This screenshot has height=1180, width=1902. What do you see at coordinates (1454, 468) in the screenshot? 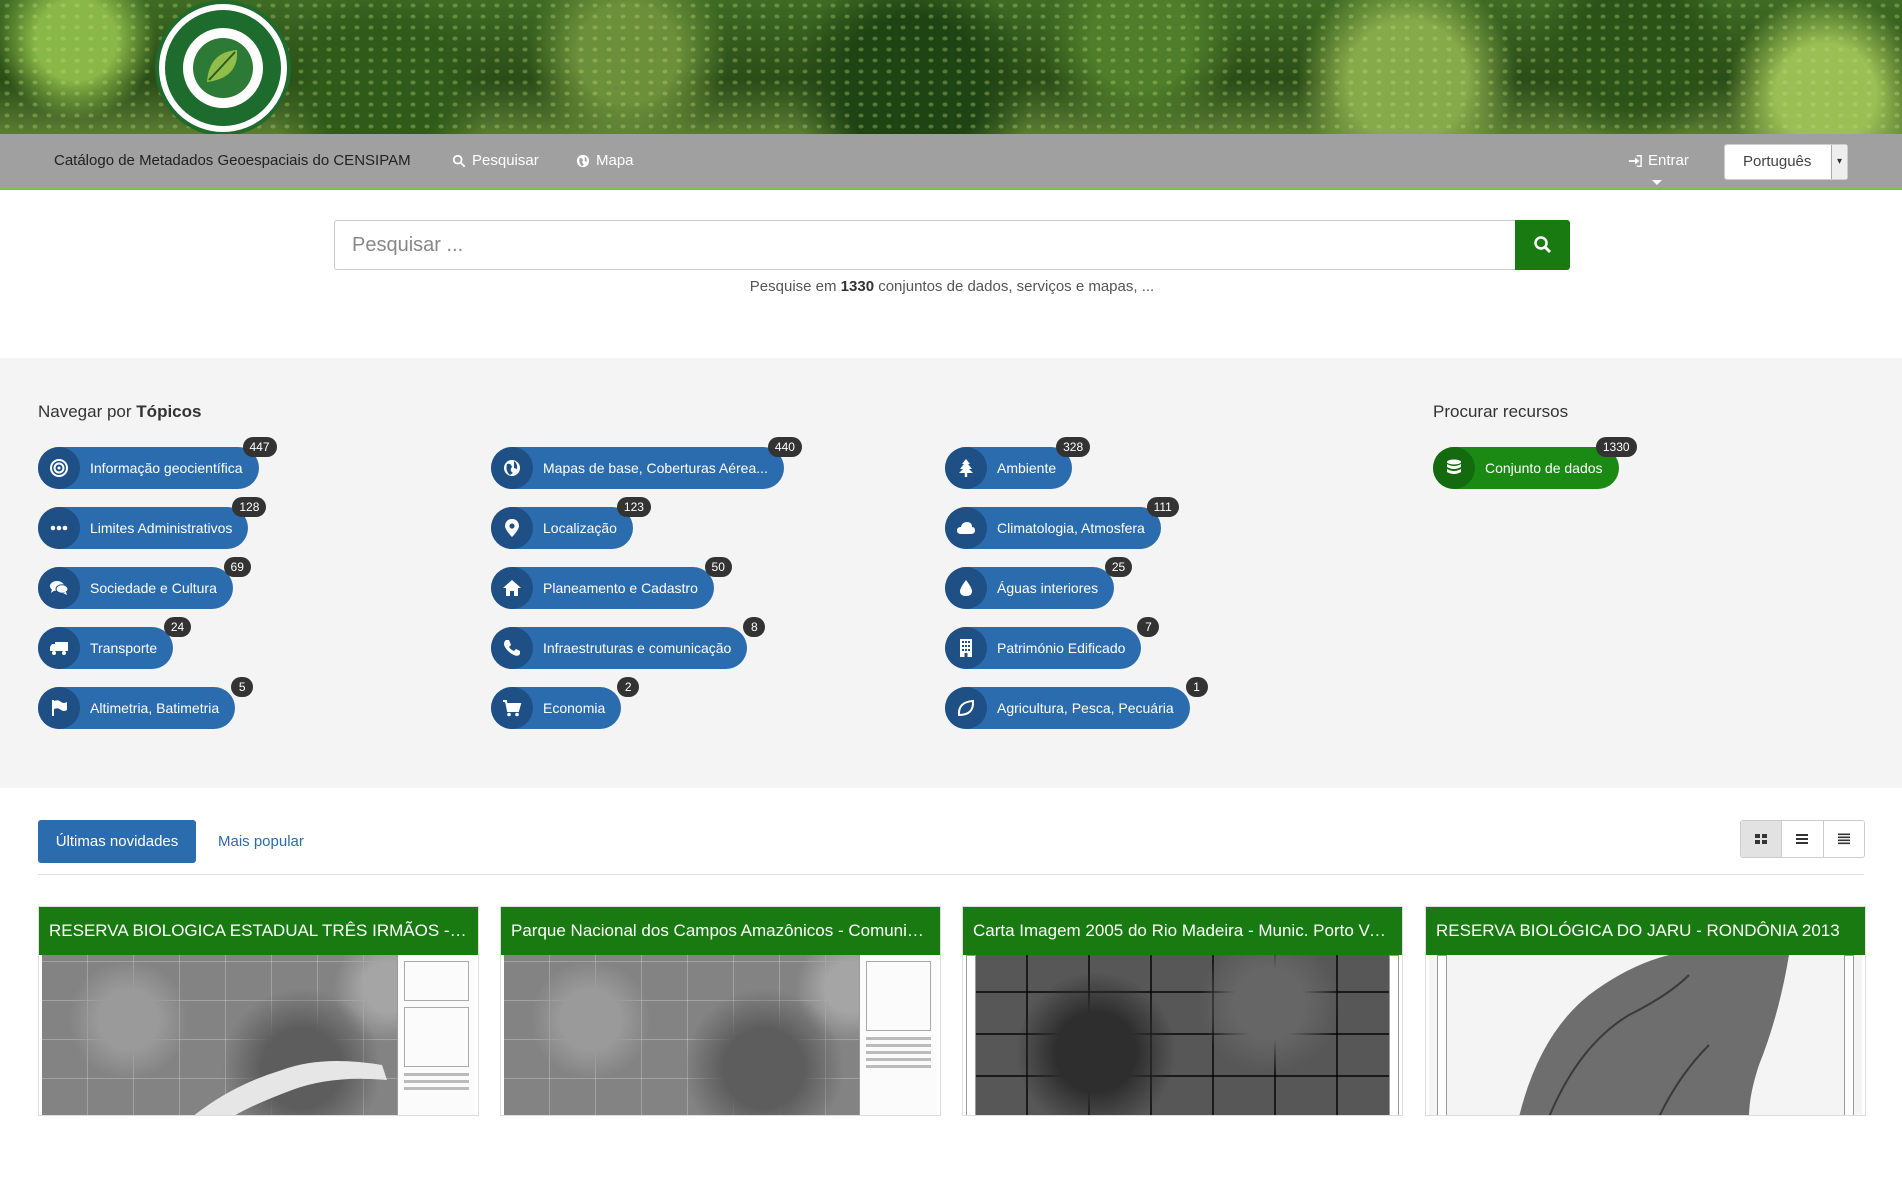
I see `database-icon` at bounding box center [1454, 468].